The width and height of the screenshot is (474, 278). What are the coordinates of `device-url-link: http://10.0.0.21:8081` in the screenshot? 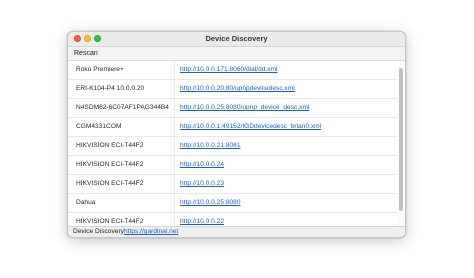 It's located at (210, 146).